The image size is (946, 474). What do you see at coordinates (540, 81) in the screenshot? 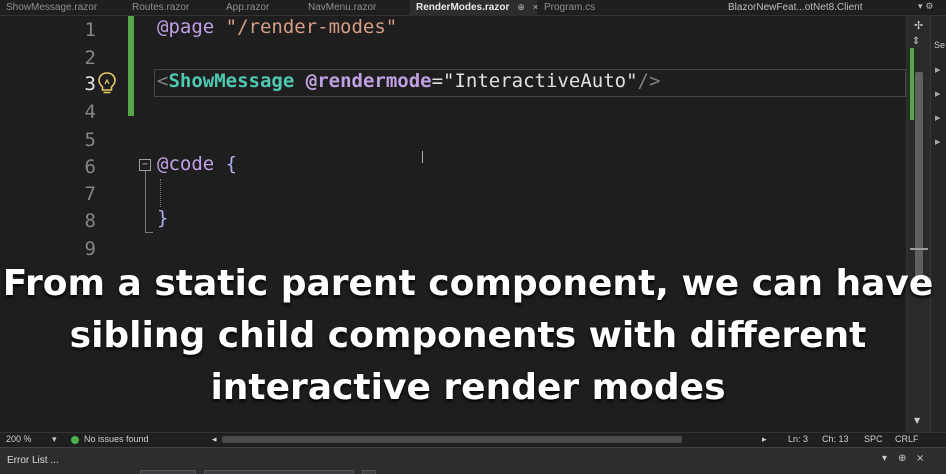
I see `rendermode-value: "InteractiveAuto"` at bounding box center [540, 81].